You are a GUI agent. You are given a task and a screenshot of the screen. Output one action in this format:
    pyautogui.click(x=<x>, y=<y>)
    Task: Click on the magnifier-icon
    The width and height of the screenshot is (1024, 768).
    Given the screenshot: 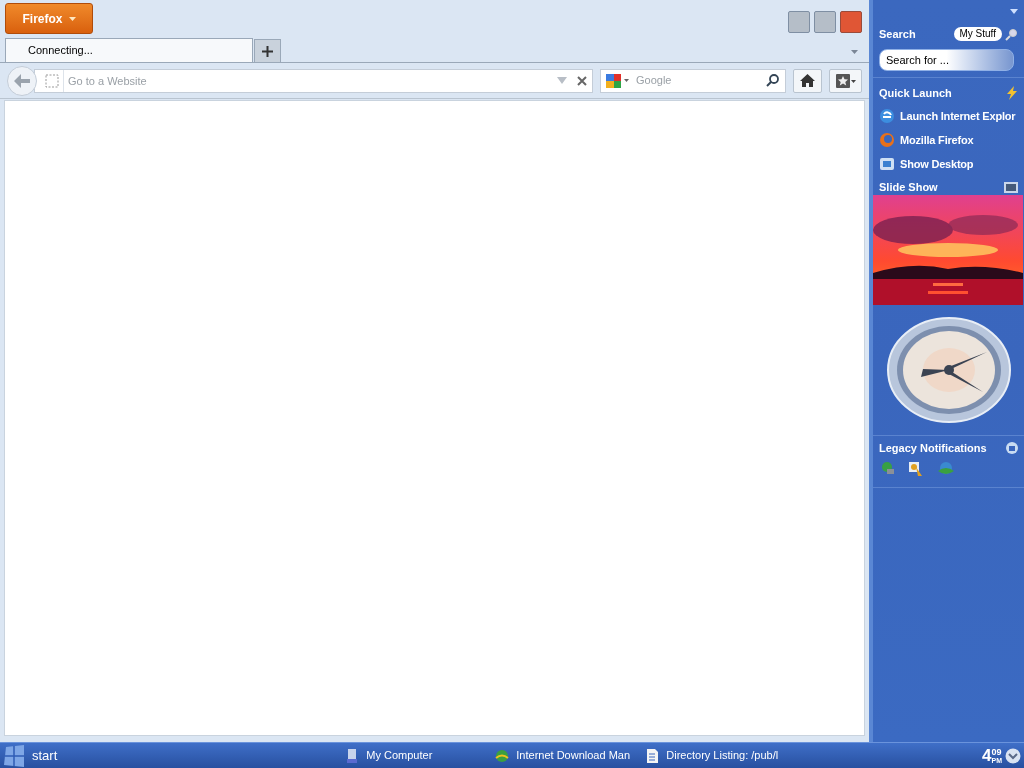 What is the action you would take?
    pyautogui.click(x=1011, y=34)
    